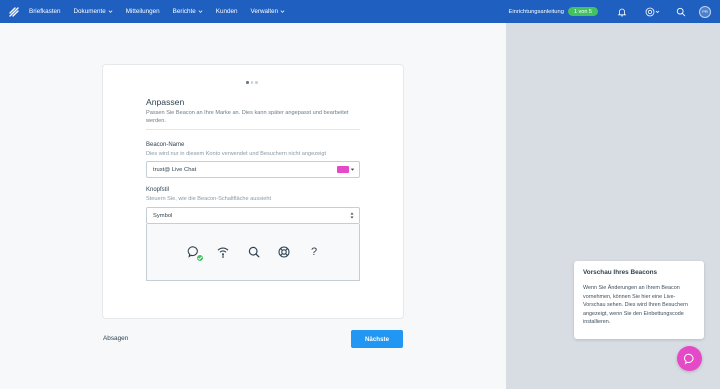  What do you see at coordinates (622, 12) in the screenshot?
I see `bell-icon` at bounding box center [622, 12].